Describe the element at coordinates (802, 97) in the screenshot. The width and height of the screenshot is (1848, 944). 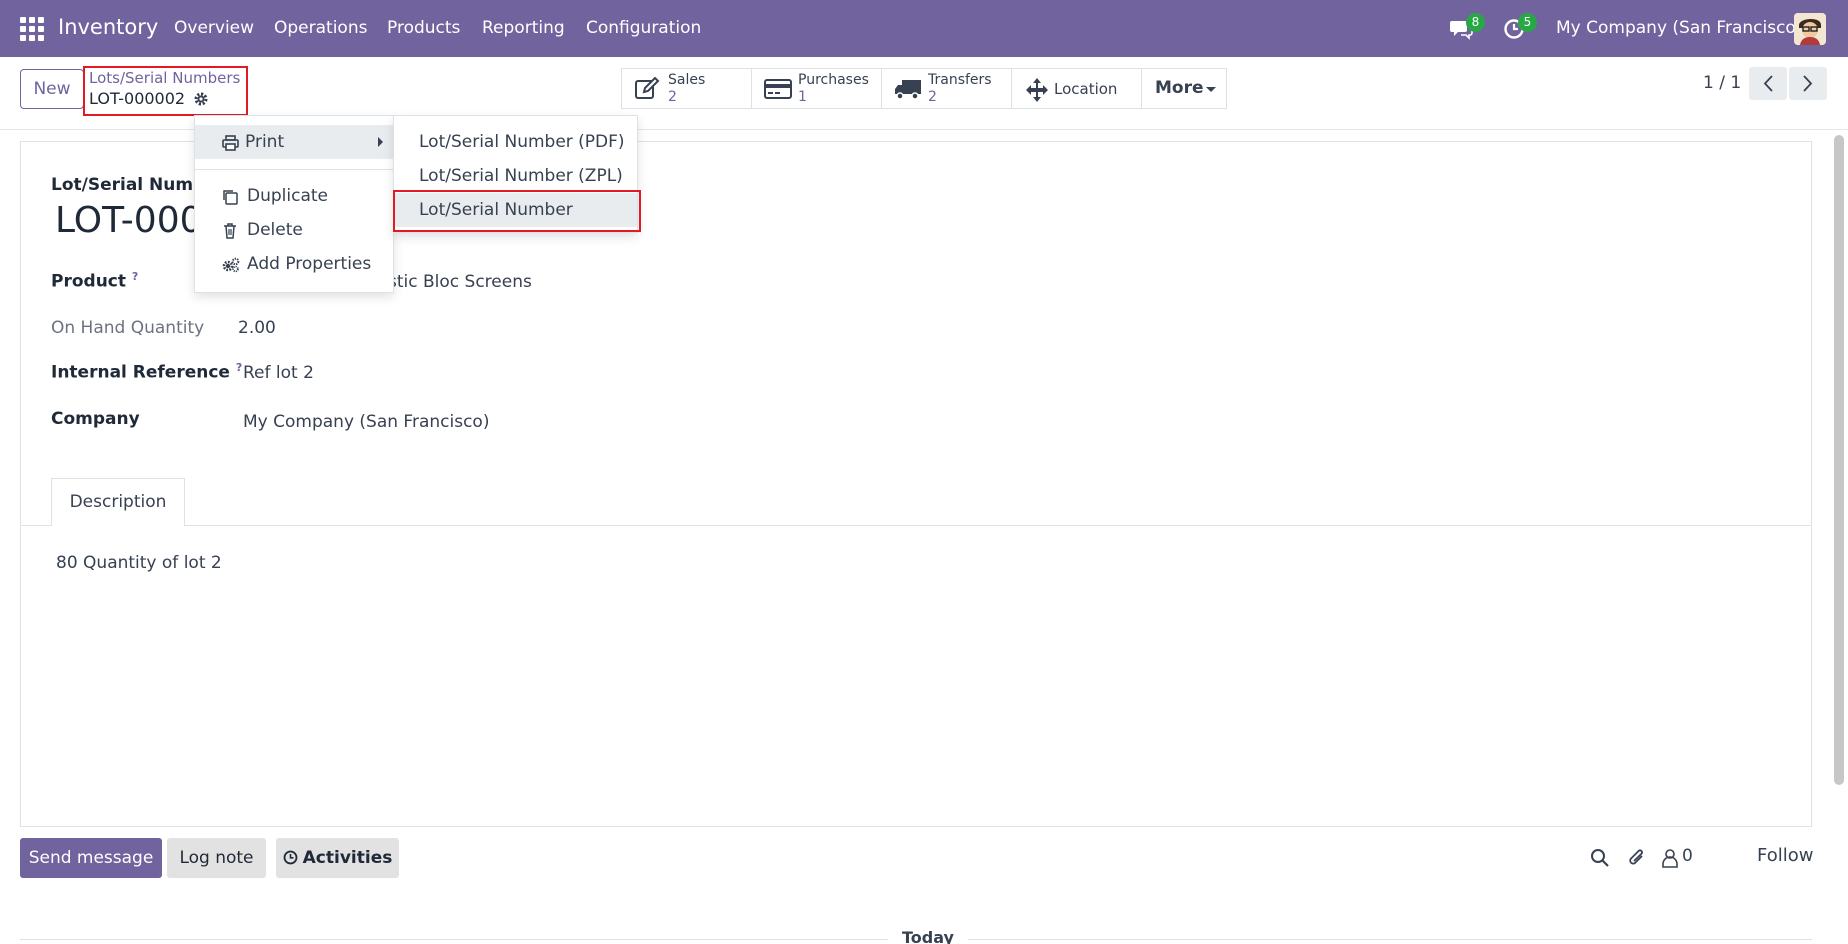
I see `purchases-count: 1` at that location.